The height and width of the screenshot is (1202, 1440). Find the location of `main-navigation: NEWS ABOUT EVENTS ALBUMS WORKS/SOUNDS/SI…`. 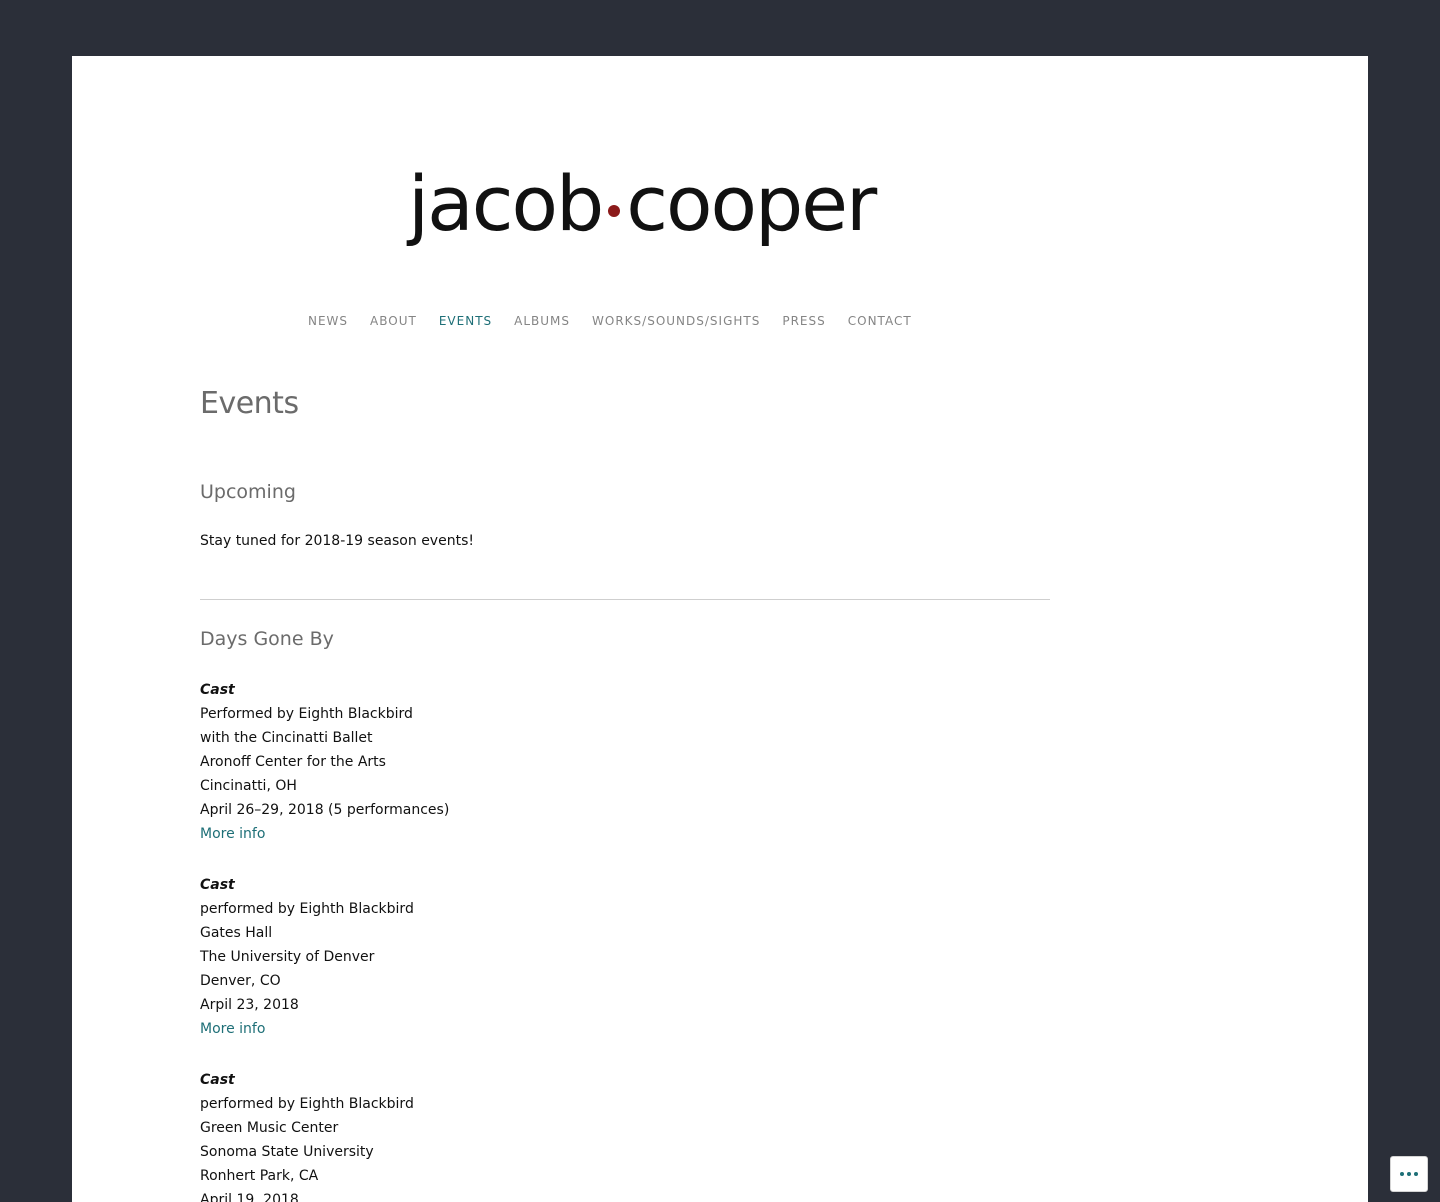

main-navigation: NEWS ABOUT EVENTS ALBUMS WORKS/SOUNDS/SI… is located at coordinates (621, 321).